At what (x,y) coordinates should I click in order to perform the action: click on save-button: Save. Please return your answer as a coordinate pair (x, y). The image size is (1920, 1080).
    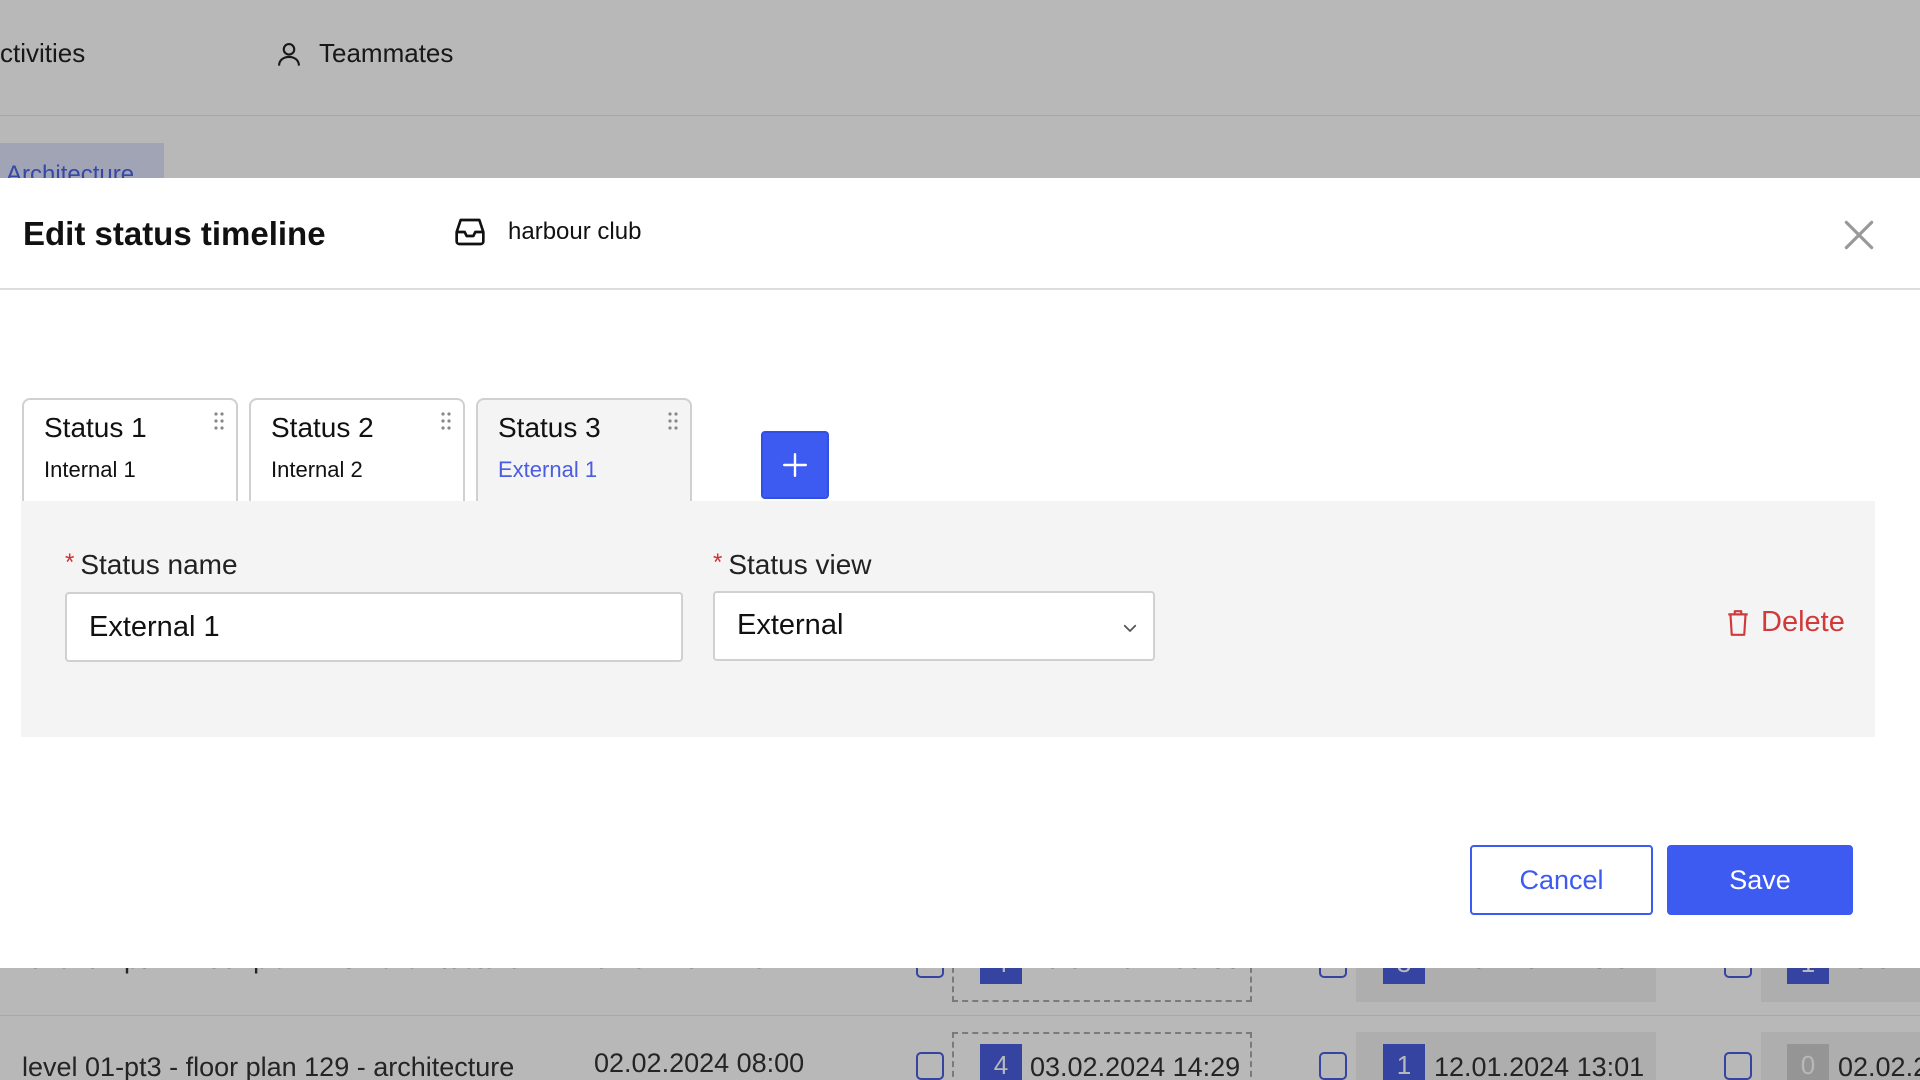
    Looking at the image, I should click on (1760, 880).